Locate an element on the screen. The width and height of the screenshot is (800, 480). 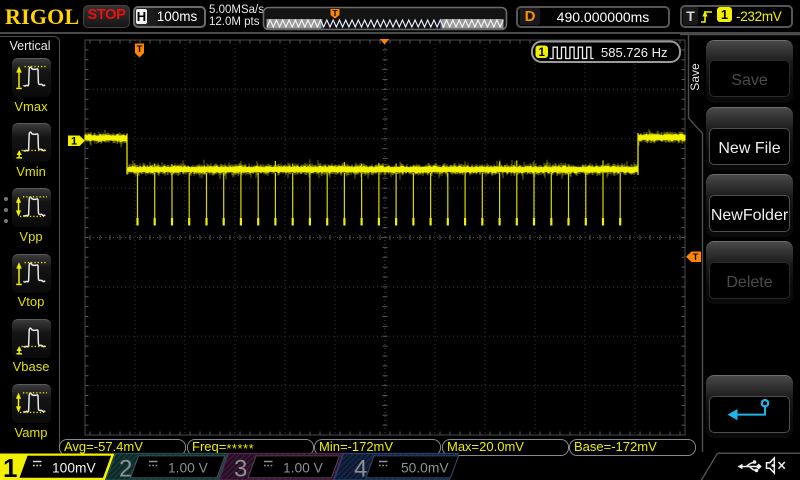
svg-text: 50.0mV is located at coordinates (425, 468).